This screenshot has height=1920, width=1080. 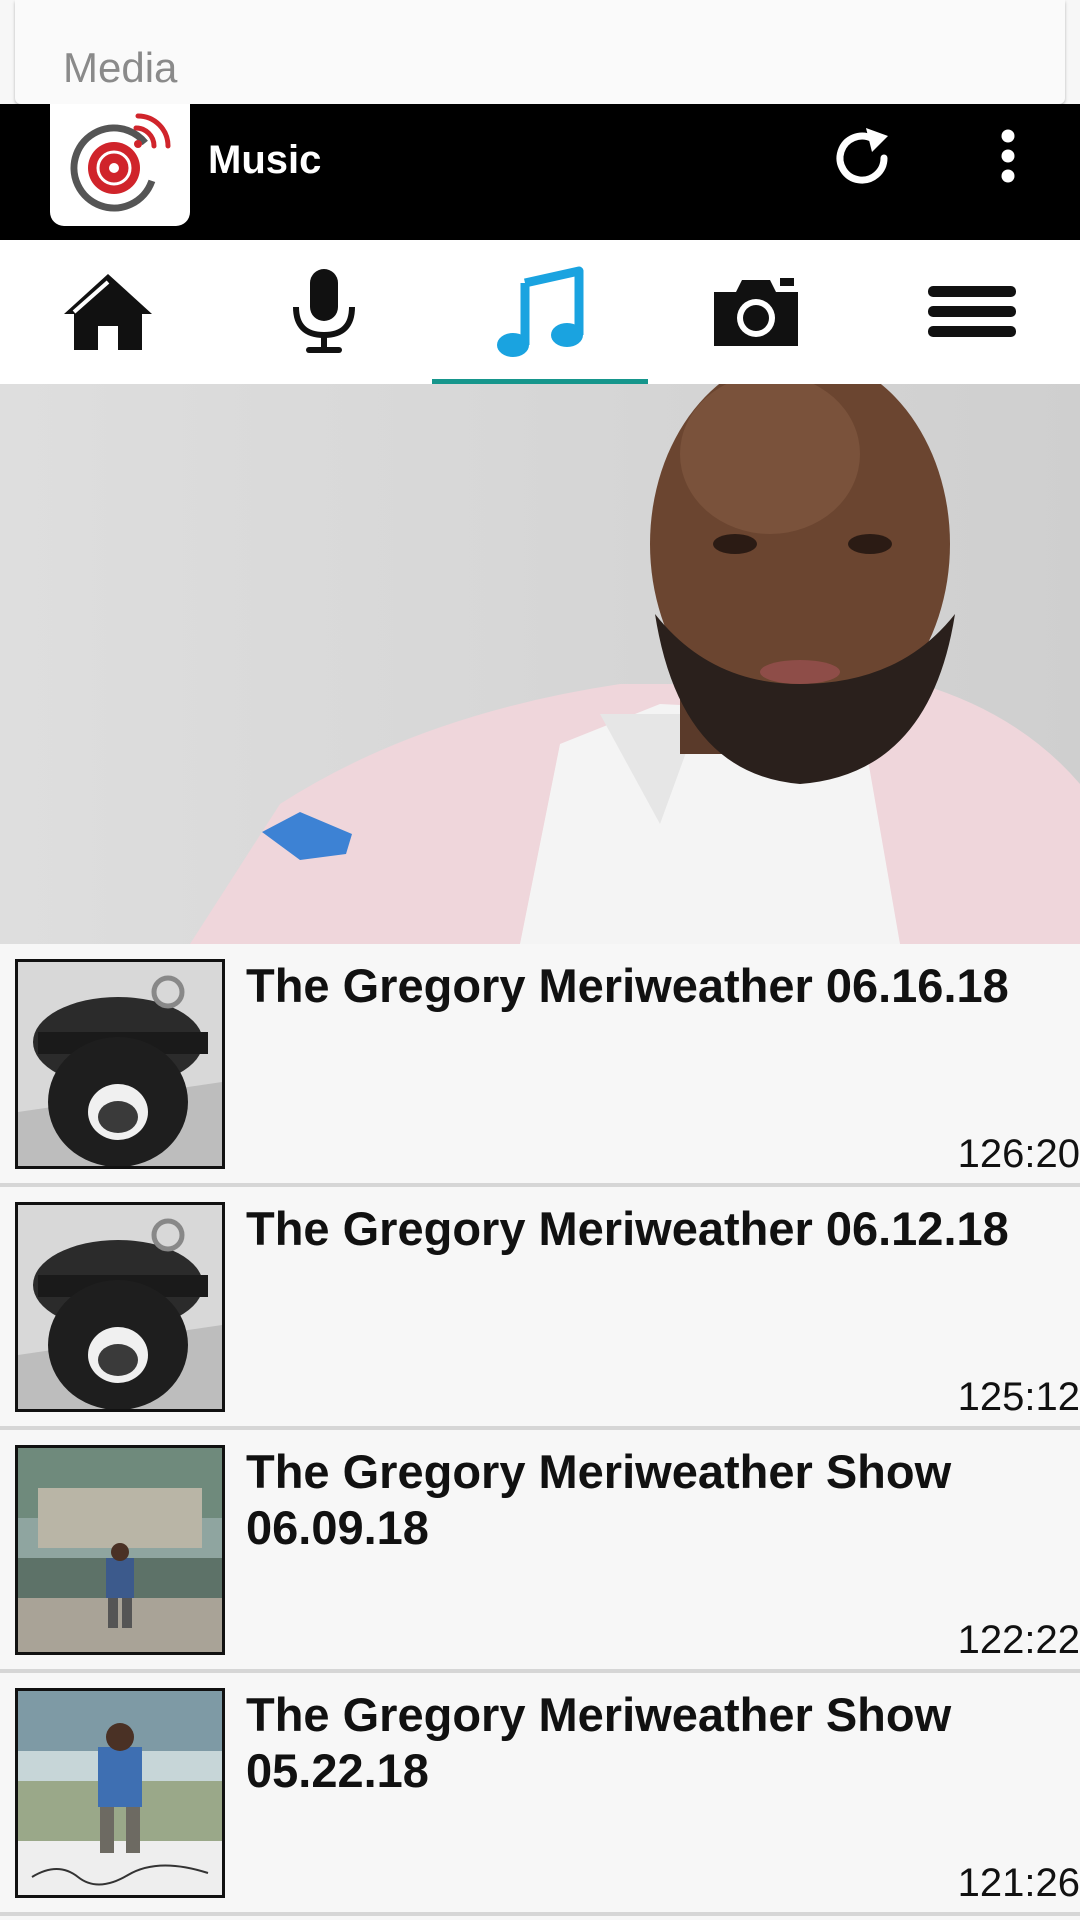 What do you see at coordinates (540, 1065) in the screenshot?
I see `list-item: The Gregory Meriweather 06.16.18 126:20` at bounding box center [540, 1065].